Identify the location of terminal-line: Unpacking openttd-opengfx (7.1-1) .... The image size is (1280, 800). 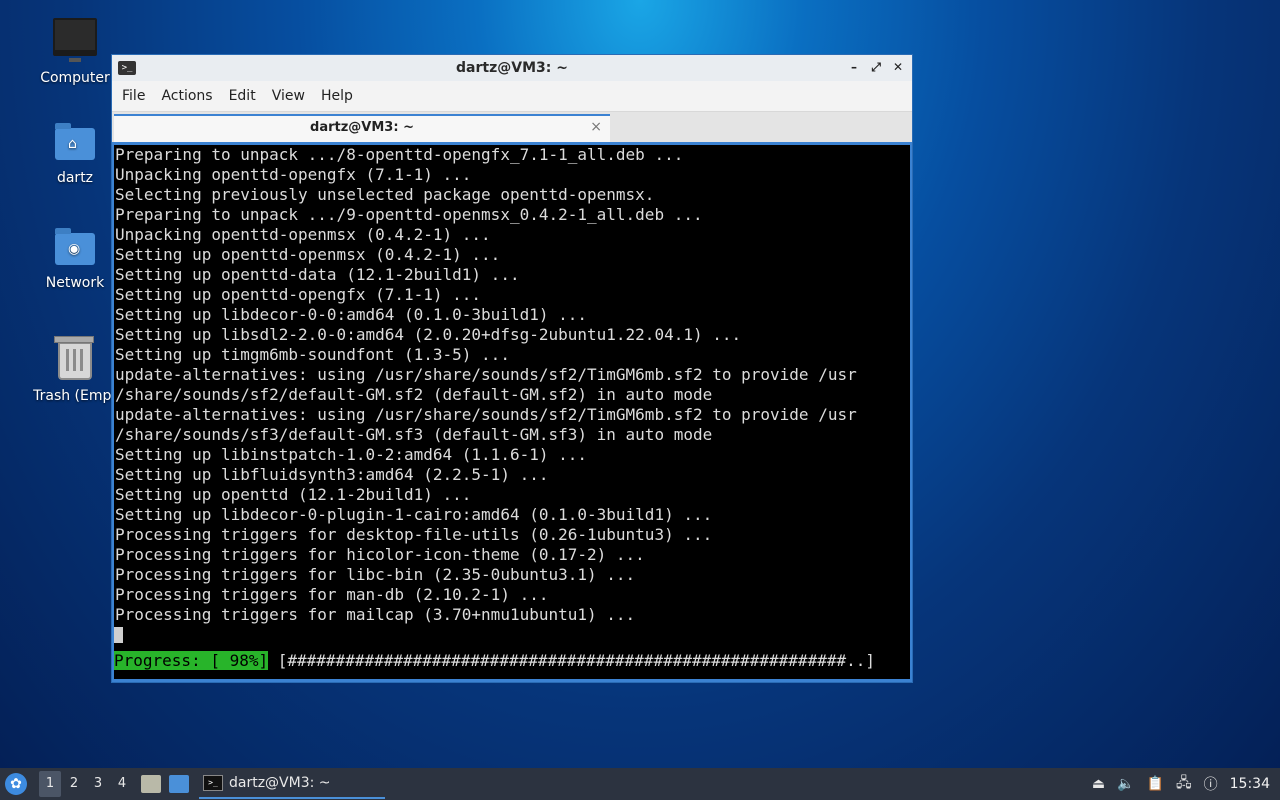
(293, 174).